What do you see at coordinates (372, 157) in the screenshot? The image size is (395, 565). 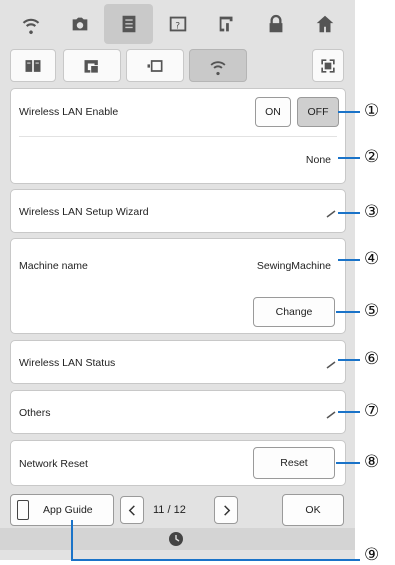 I see `callout-2: ②` at bounding box center [372, 157].